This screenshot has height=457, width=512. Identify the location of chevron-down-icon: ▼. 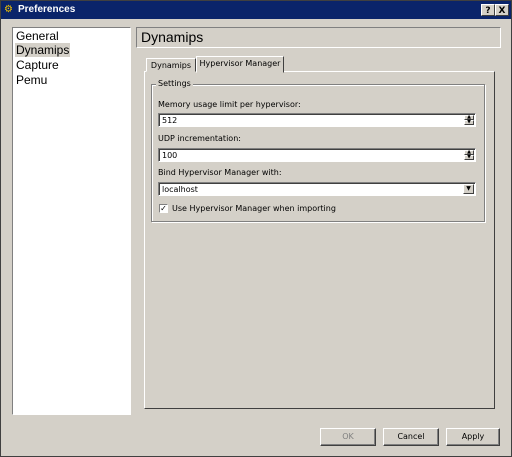
(468, 189).